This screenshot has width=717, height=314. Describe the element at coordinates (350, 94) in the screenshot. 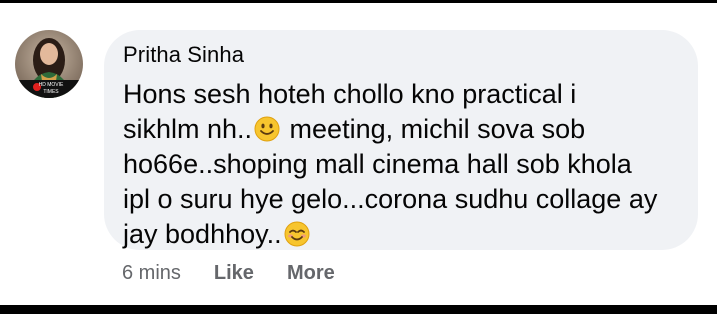

I see `comment-line: Hons sesh hoteh chollo kno practical i` at that location.